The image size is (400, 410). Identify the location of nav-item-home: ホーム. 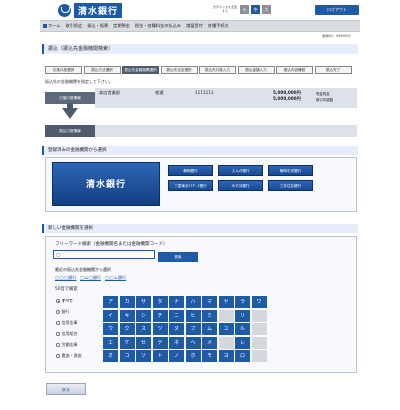
(54, 26).